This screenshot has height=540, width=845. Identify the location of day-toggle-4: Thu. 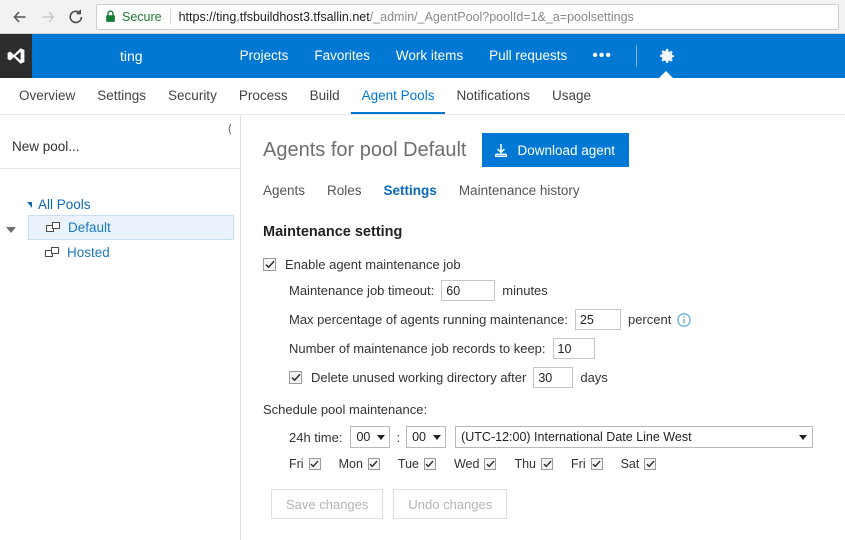
(534, 464).